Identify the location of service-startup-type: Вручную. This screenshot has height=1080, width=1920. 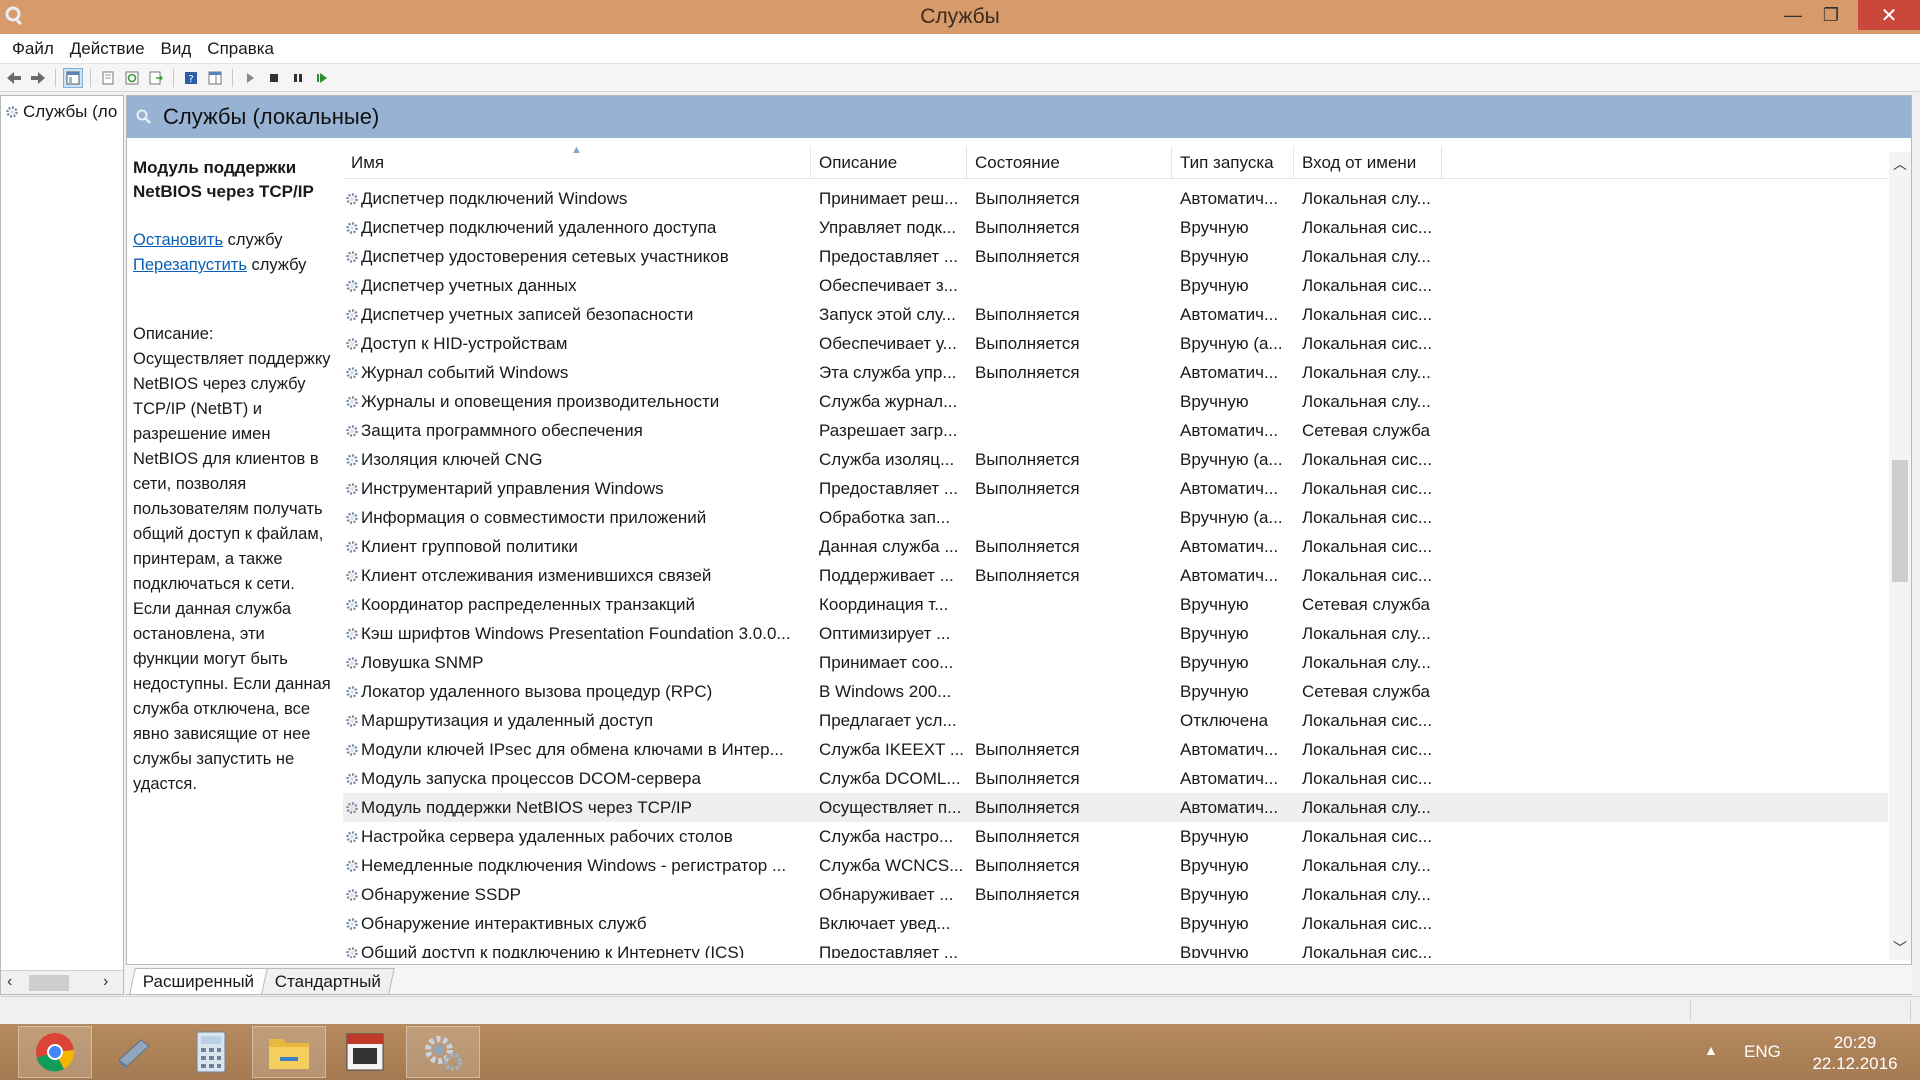
(1214, 894).